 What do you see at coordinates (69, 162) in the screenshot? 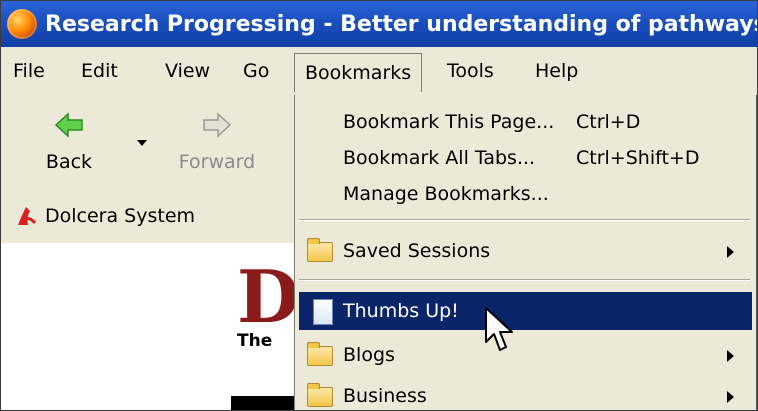
I see `back-label: Back` at bounding box center [69, 162].